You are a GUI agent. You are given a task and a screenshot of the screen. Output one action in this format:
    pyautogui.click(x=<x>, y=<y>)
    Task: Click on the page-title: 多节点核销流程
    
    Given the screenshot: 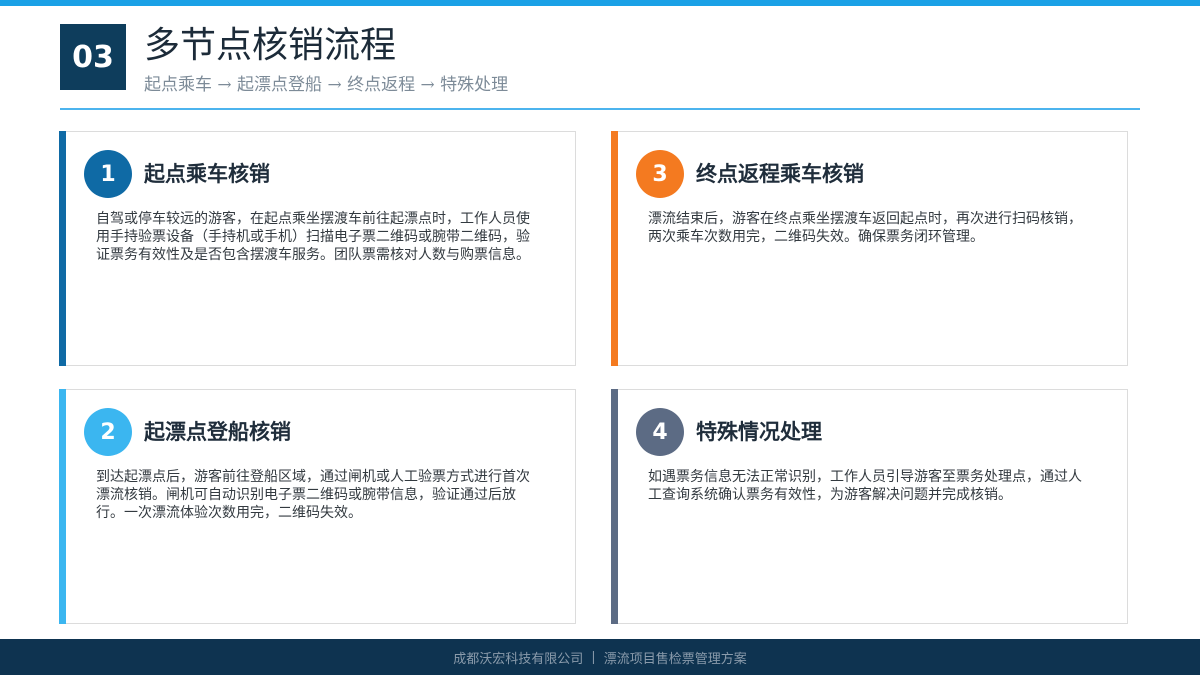 What is the action you would take?
    pyautogui.click(x=270, y=45)
    